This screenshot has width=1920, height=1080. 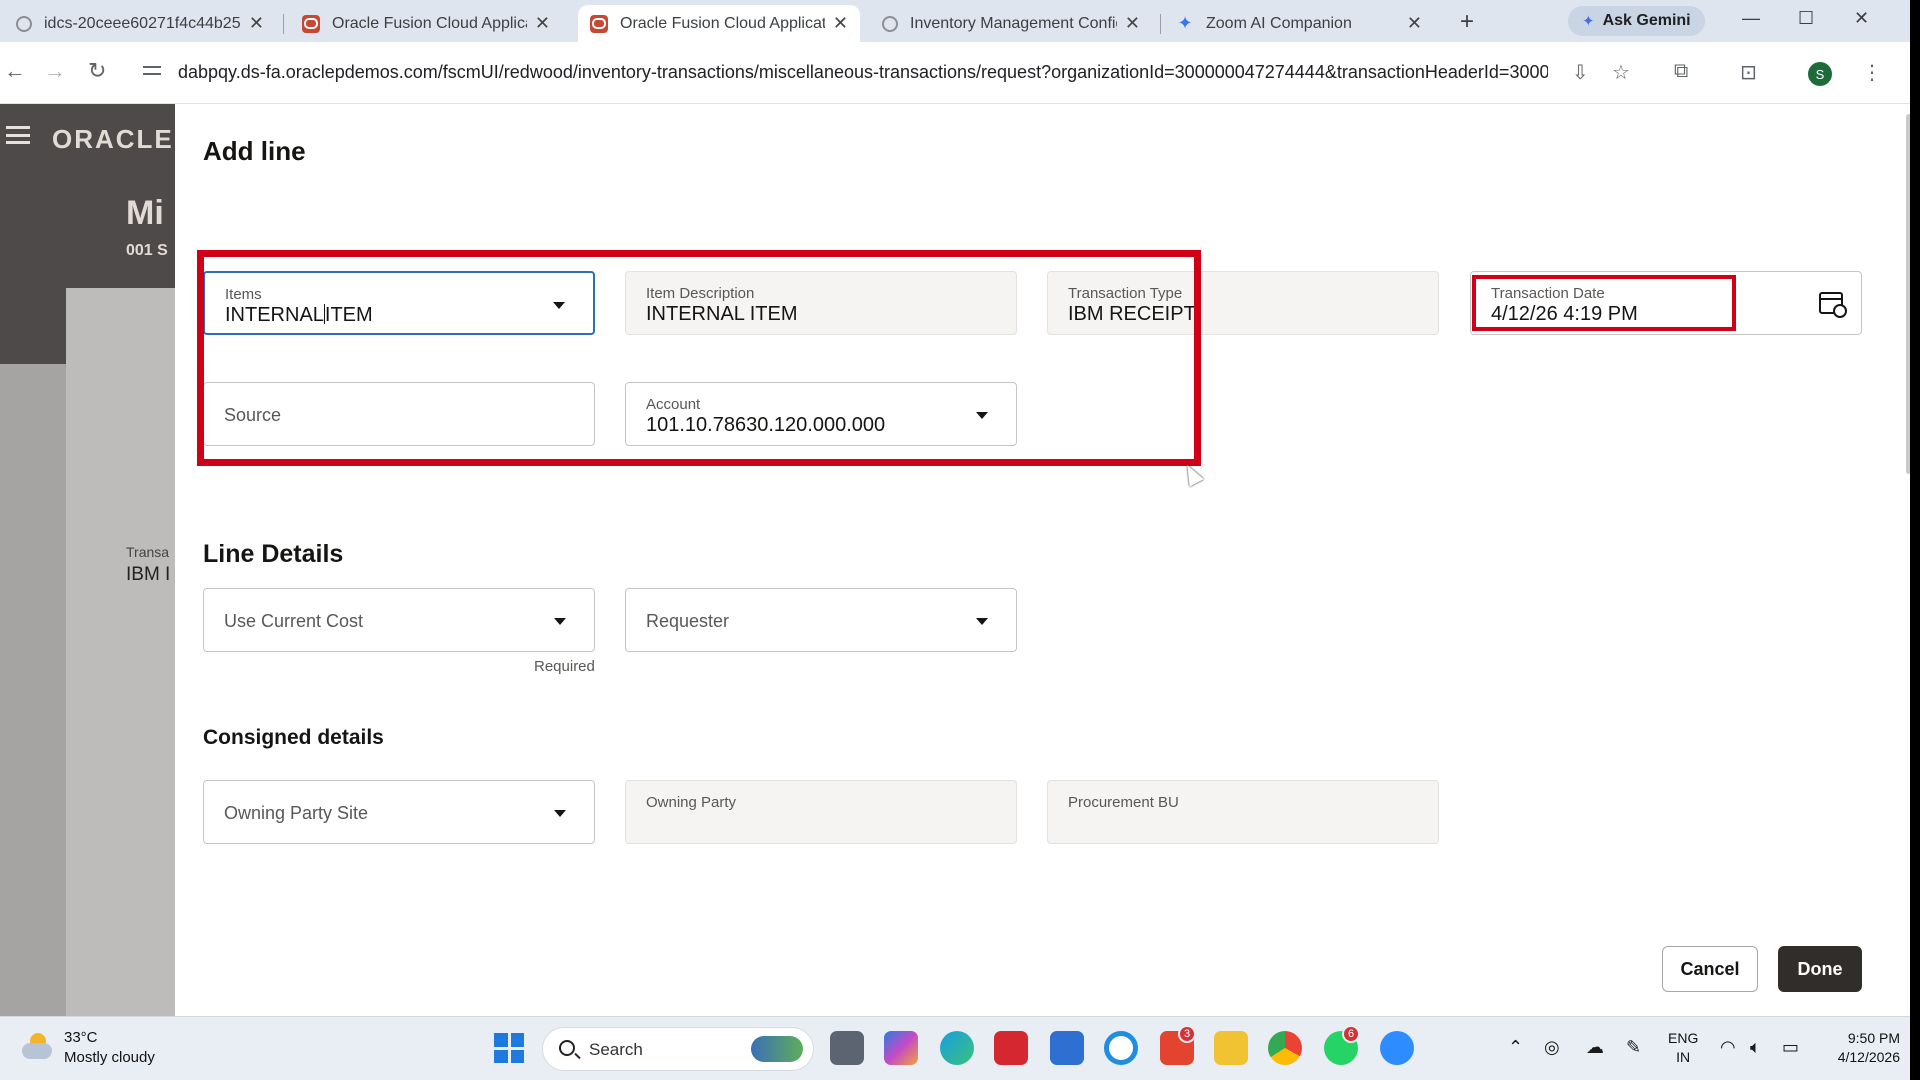 What do you see at coordinates (1861, 18) in the screenshot?
I see `window-close-icon: ✕` at bounding box center [1861, 18].